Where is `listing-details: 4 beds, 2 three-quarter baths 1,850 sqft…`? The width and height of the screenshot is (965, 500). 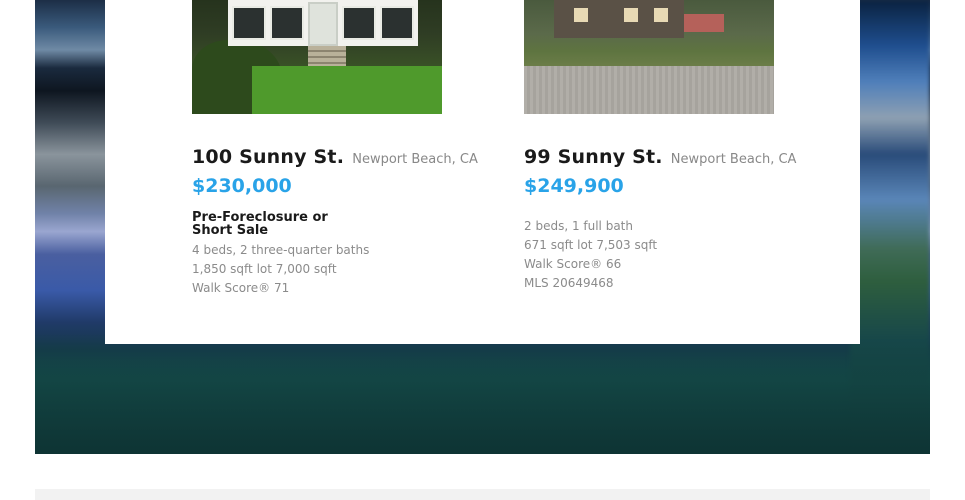 listing-details: 4 beds, 2 three-quarter baths 1,850 sqft… is located at coordinates (342, 269).